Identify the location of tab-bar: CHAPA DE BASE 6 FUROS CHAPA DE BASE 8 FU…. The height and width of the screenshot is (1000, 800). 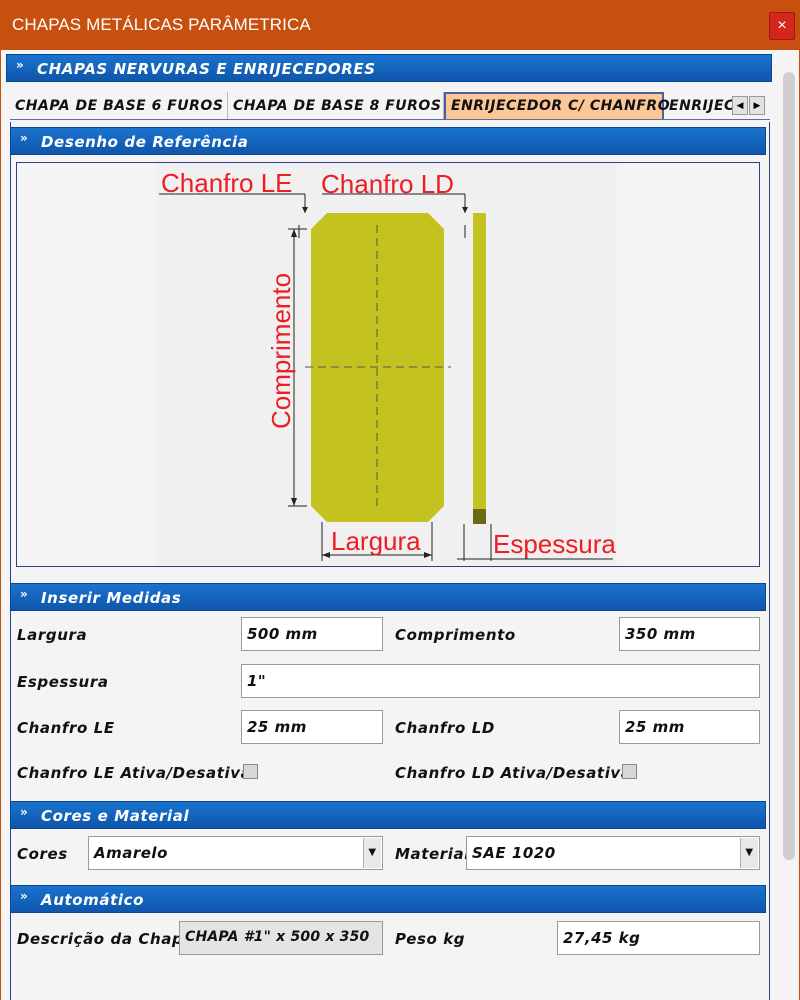
(390, 106).